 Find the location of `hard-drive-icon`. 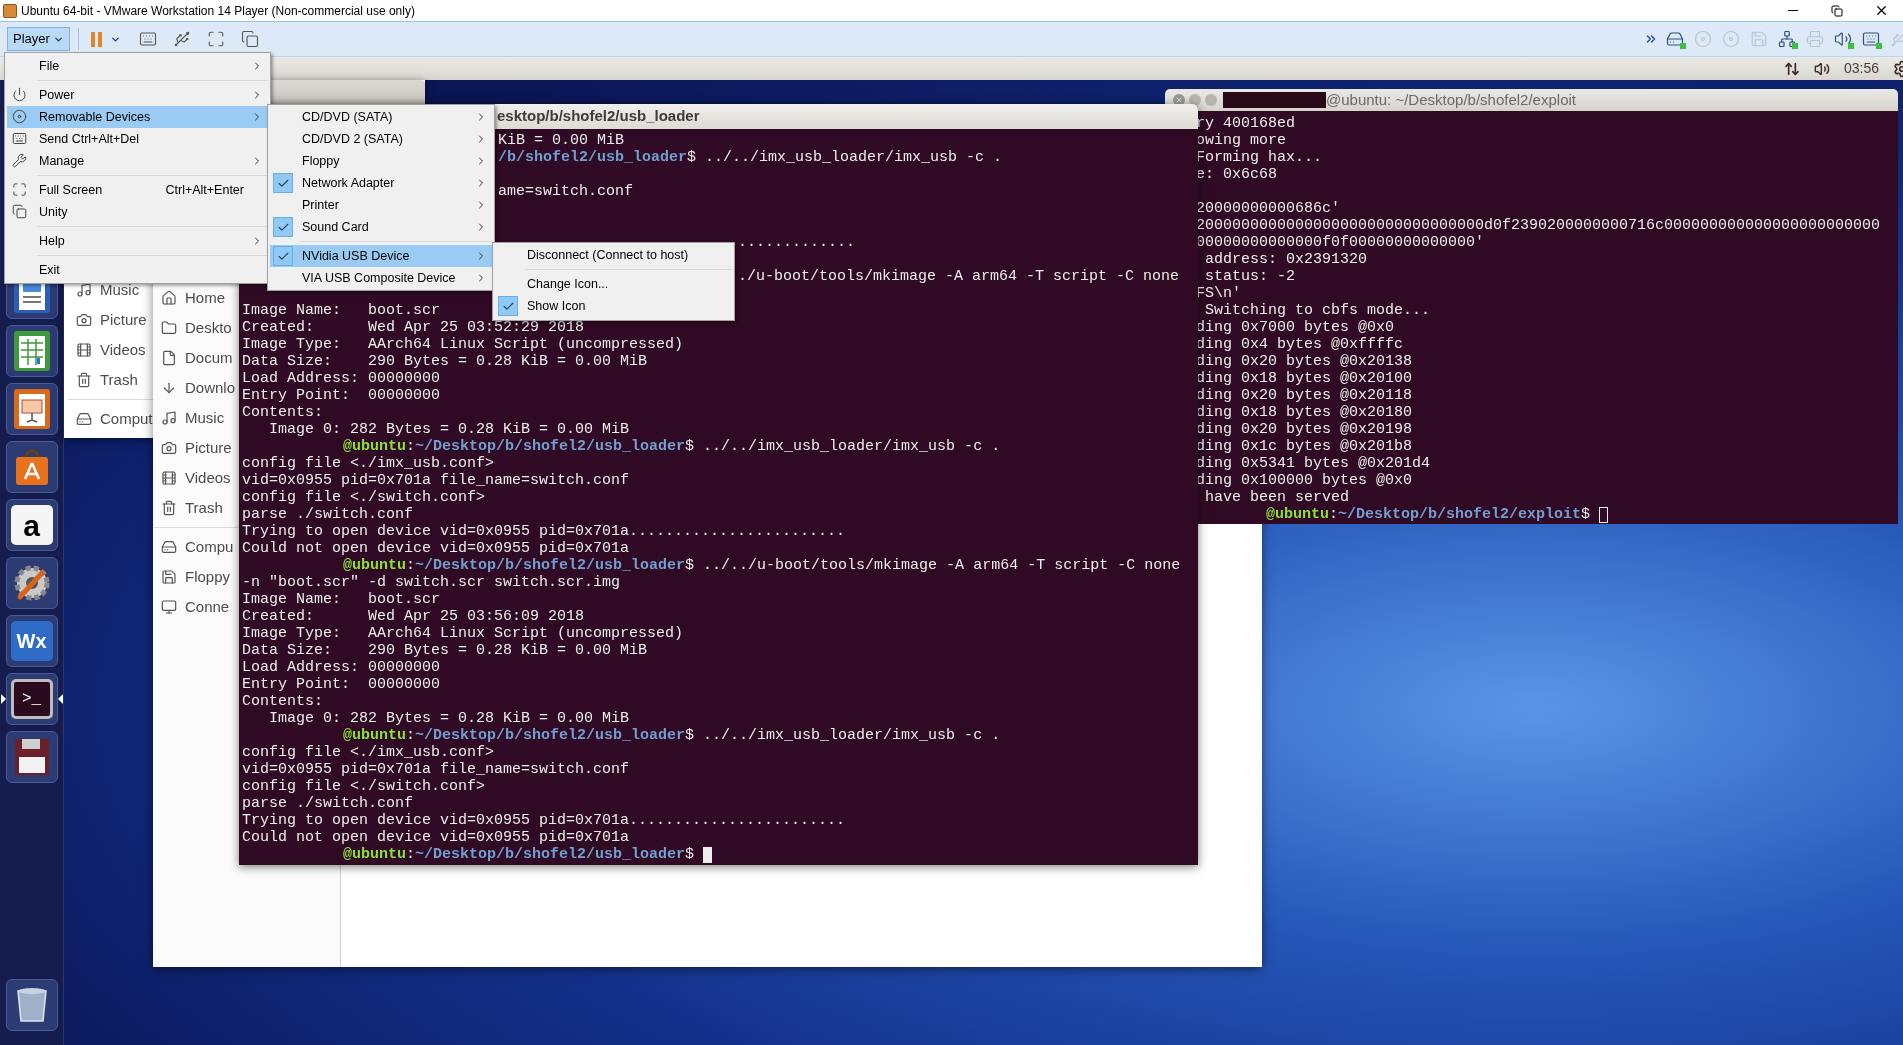

hard-drive-icon is located at coordinates (1675, 39).